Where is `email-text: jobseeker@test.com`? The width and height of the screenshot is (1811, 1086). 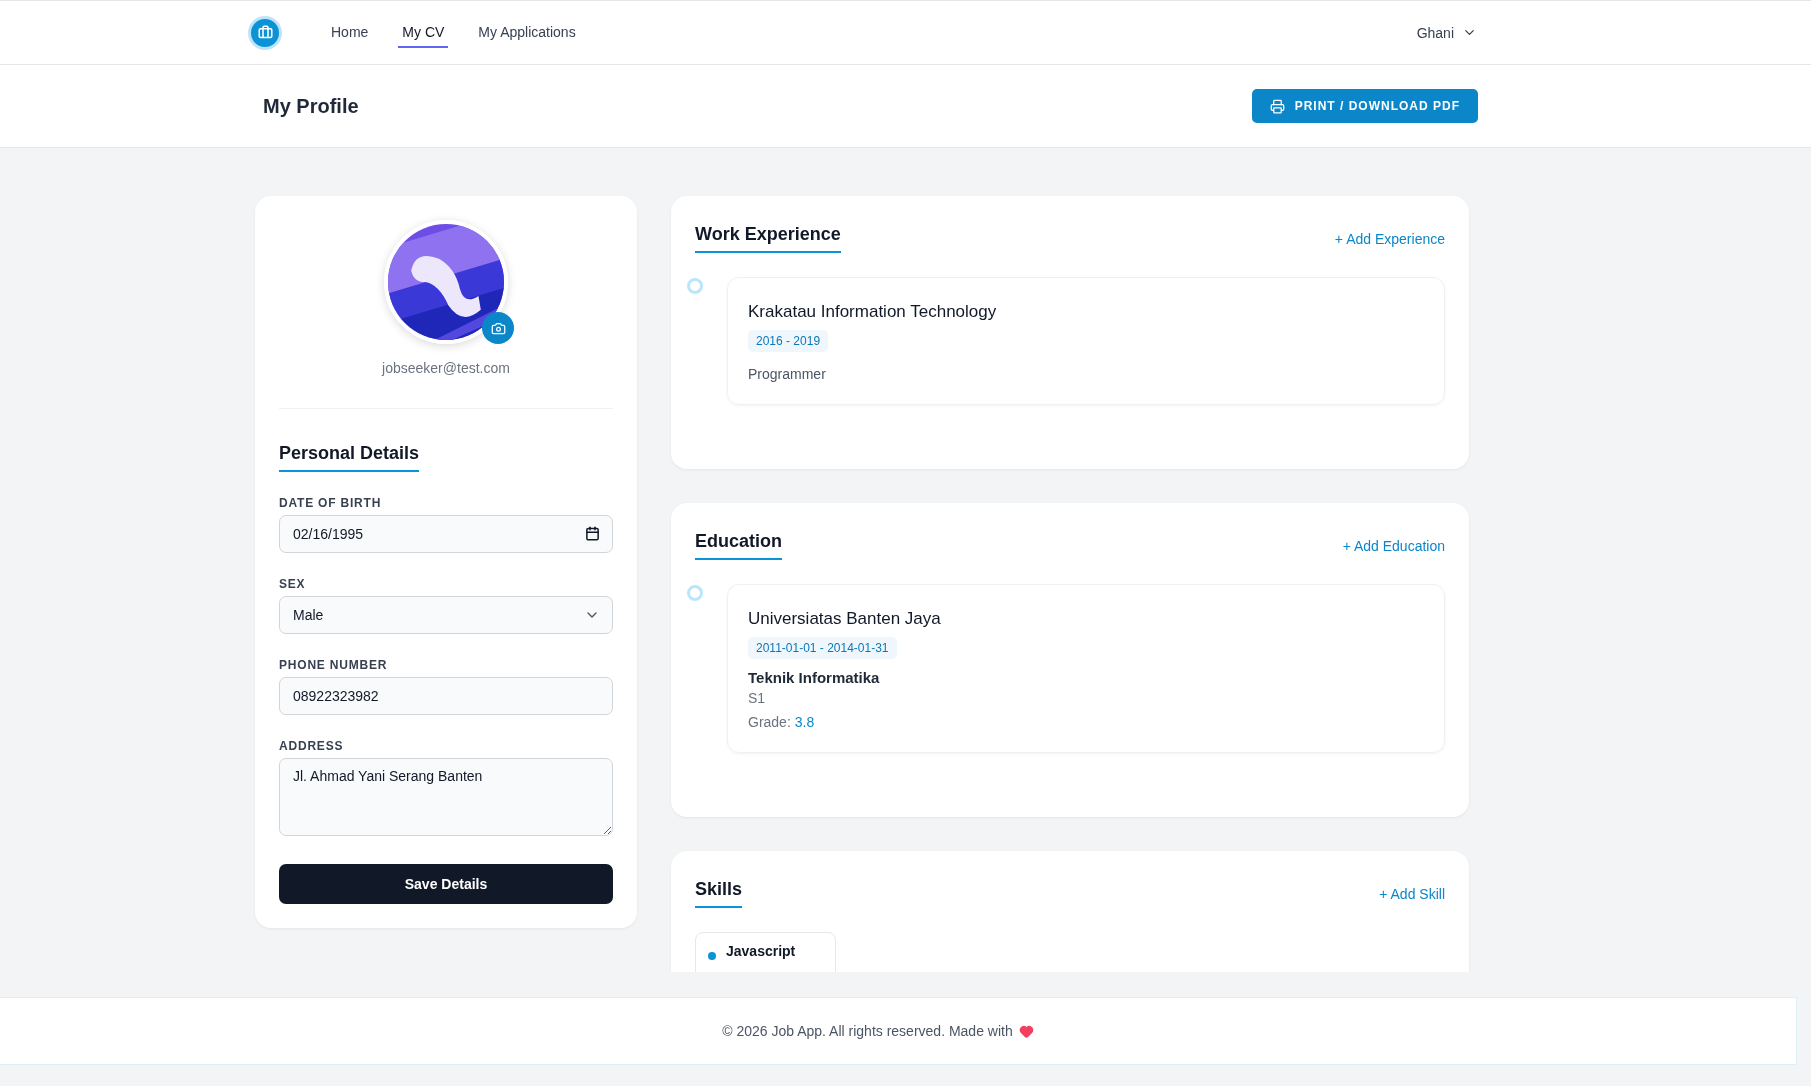
email-text: jobseeker@test.com is located at coordinates (445, 368).